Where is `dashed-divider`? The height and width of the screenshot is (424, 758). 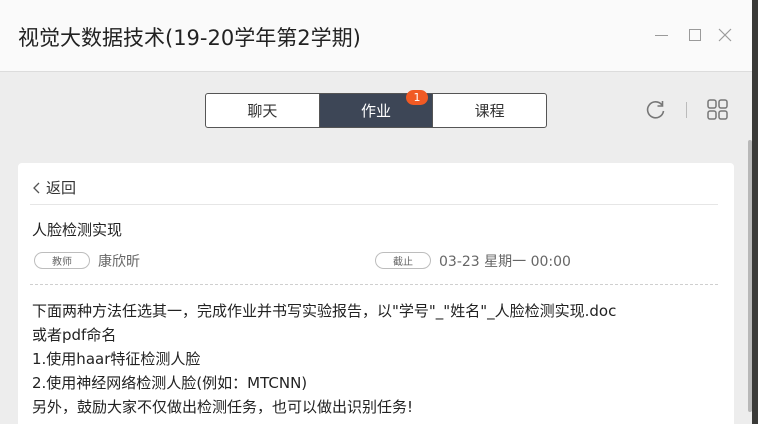 dashed-divider is located at coordinates (374, 284).